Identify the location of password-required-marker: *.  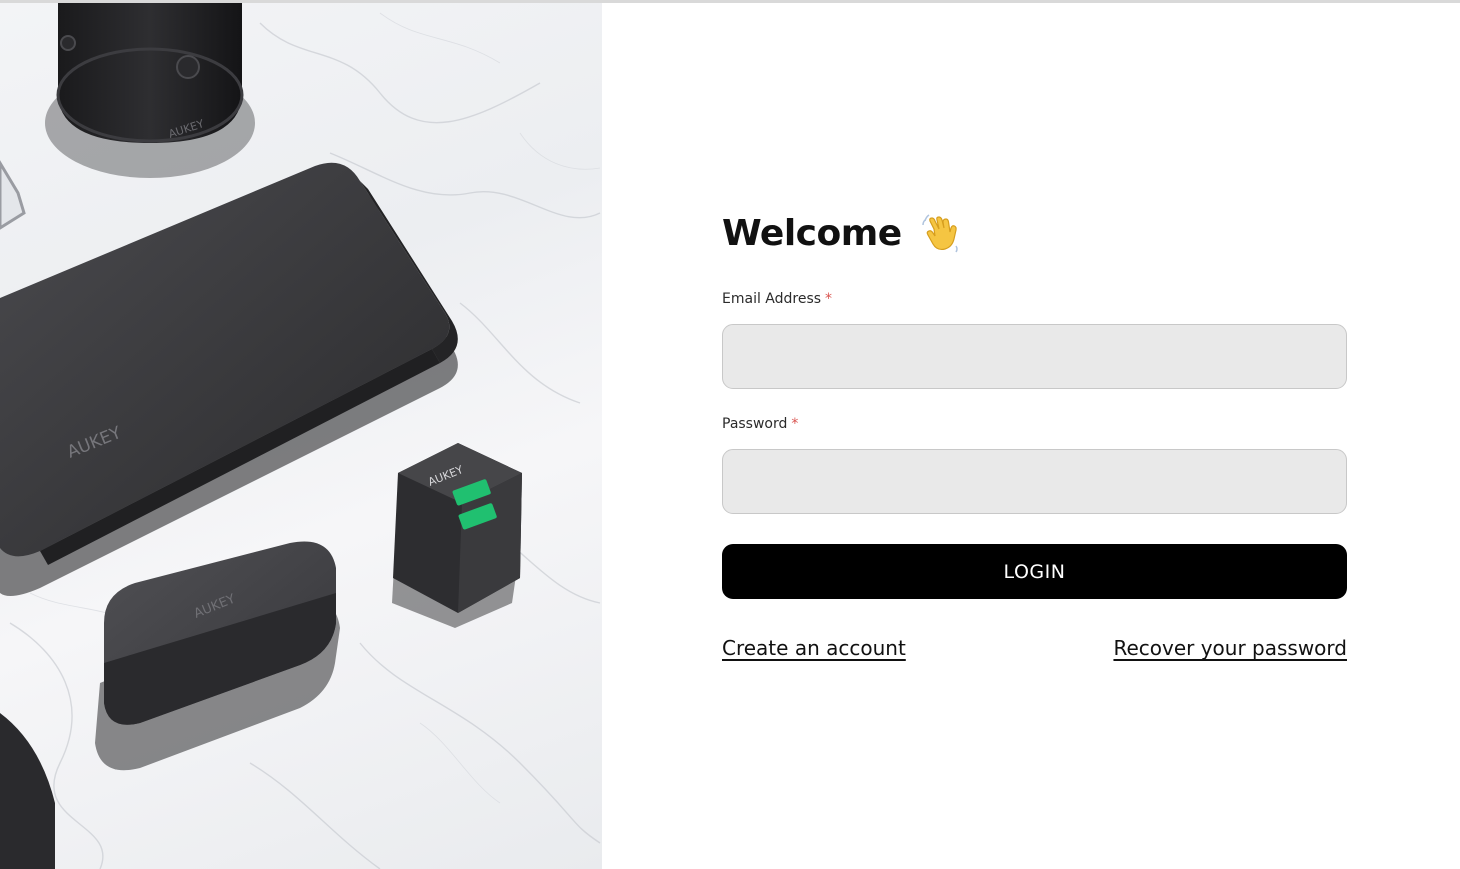
(795, 424).